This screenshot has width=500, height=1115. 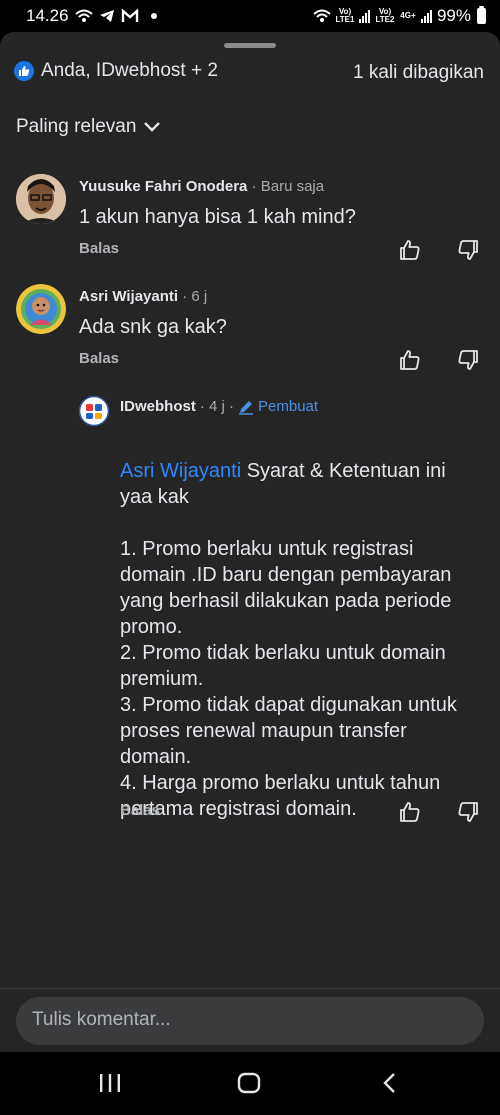 What do you see at coordinates (217, 217) in the screenshot?
I see `comment-text: 1 akun hanya bisa 1 kah mind?` at bounding box center [217, 217].